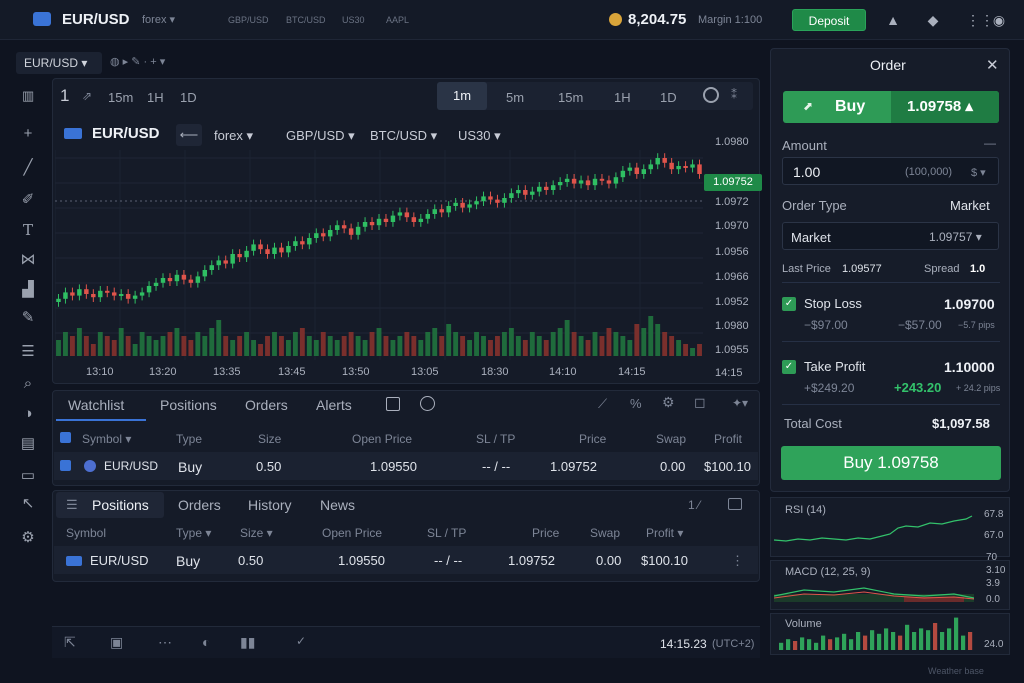 The width and height of the screenshot is (1024, 683). Describe the element at coordinates (193, 533) in the screenshot. I see `pcol-type: Type ▾` at that location.